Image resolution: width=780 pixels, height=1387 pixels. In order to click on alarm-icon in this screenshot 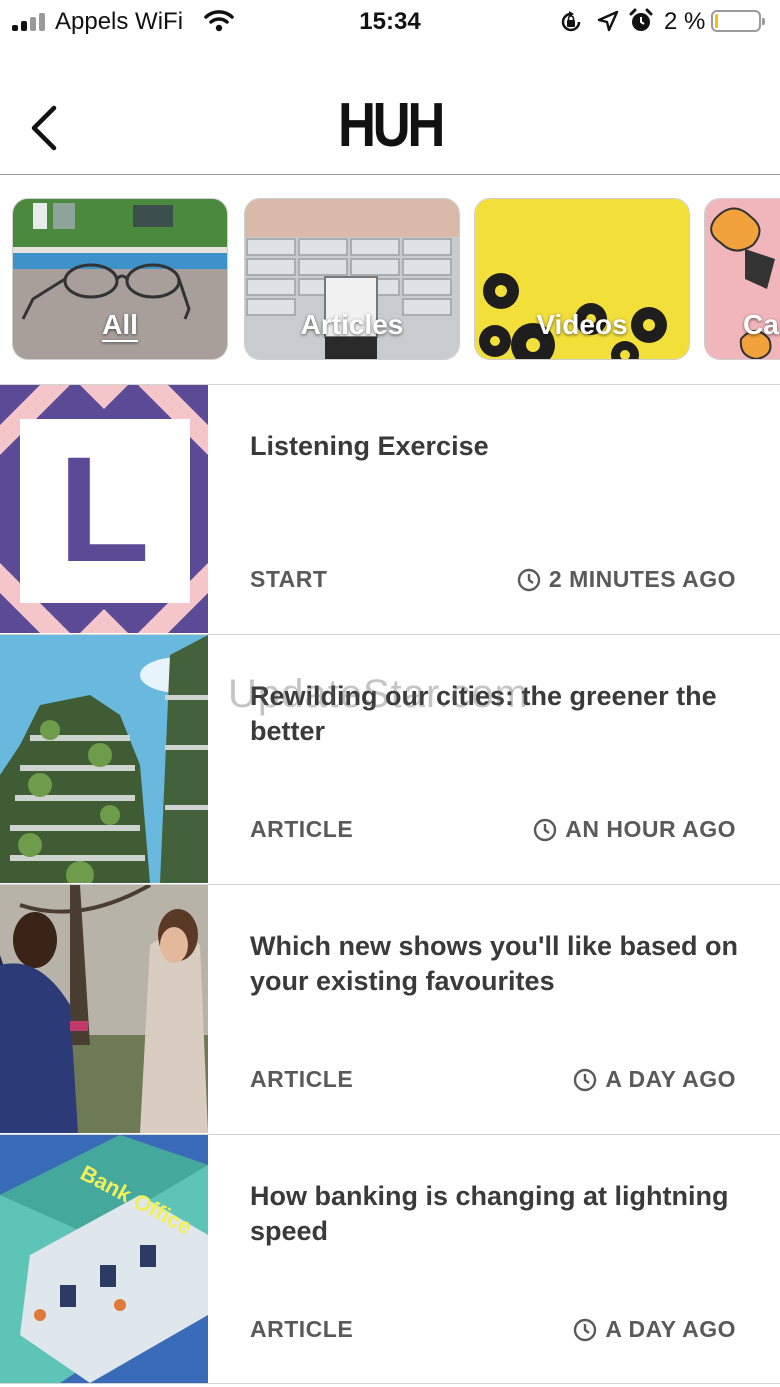, I will do `click(641, 19)`.